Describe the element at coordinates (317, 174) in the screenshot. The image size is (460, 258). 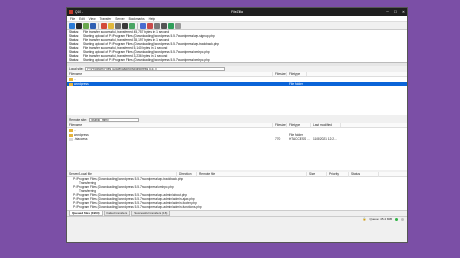
I see `queue-col-size: Size` at that location.